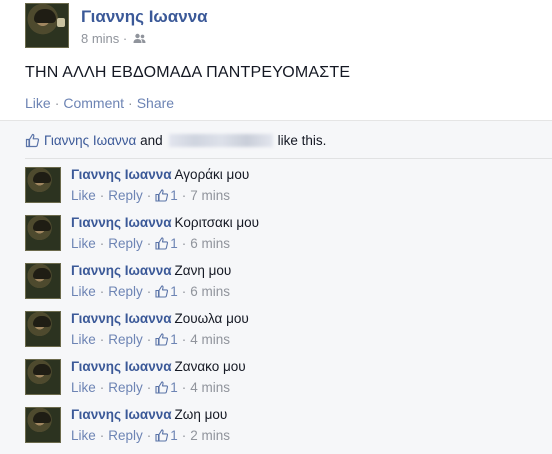 Image resolution: width=552 pixels, height=454 pixels. Describe the element at coordinates (220, 140) in the screenshot. I see `blurred-liker-name` at that location.